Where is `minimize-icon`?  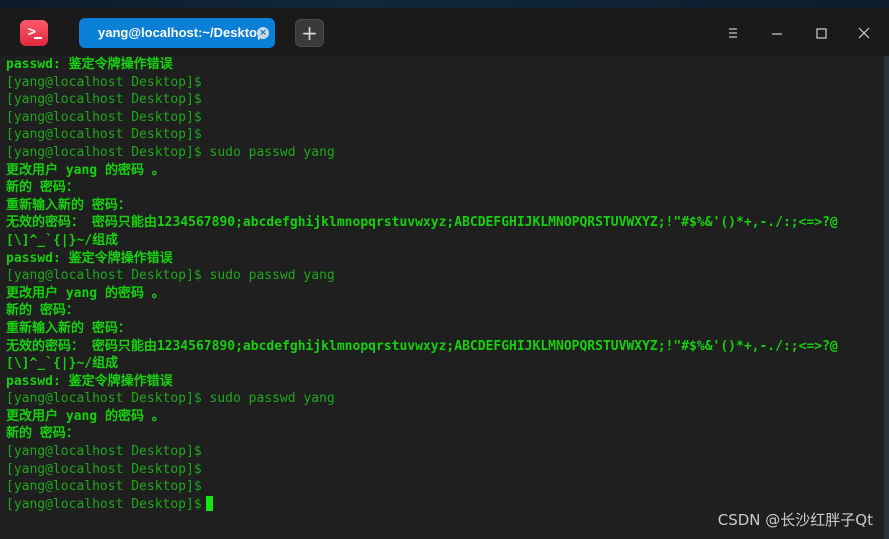 minimize-icon is located at coordinates (777, 33).